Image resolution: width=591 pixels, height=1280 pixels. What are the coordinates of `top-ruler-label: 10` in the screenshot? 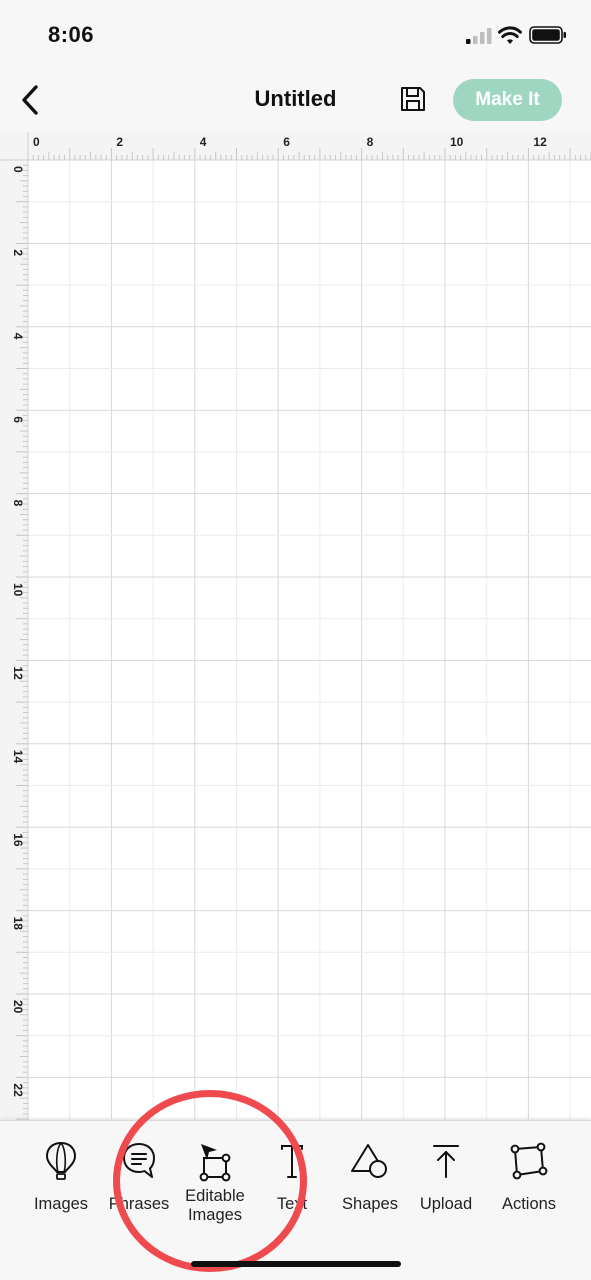 It's located at (457, 142).